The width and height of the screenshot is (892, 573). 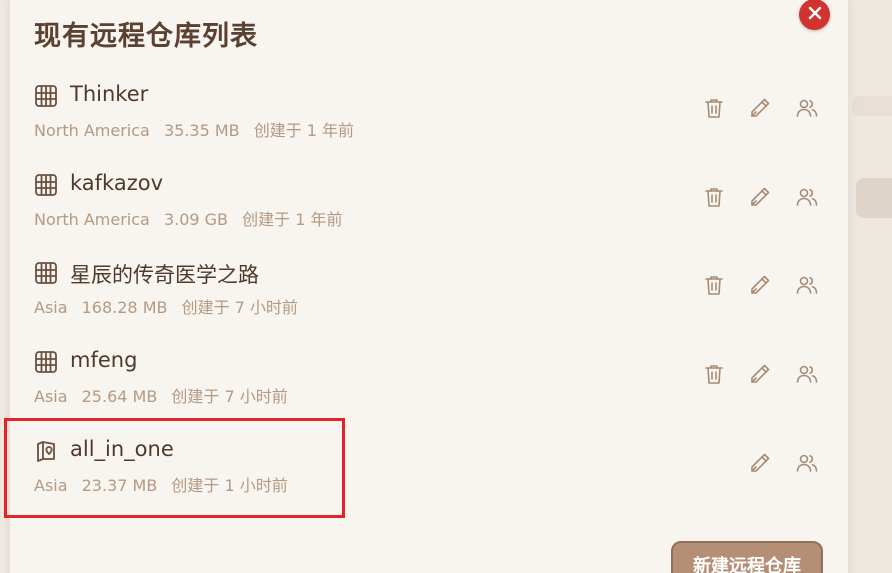 What do you see at coordinates (170, 306) in the screenshot?
I see `repo-meta: Asia 168.28 MB 创建于 7 小时前` at bounding box center [170, 306].